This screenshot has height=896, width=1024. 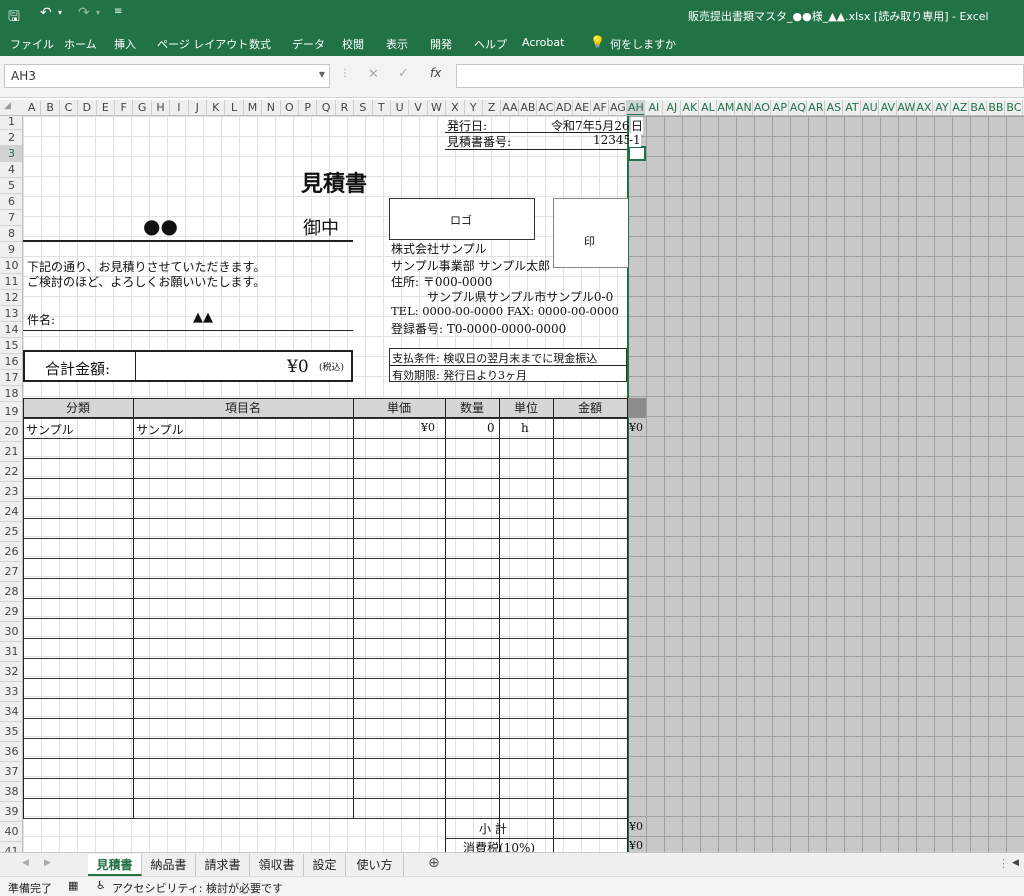 I want to click on column-header-u: U, so click(x=400, y=107).